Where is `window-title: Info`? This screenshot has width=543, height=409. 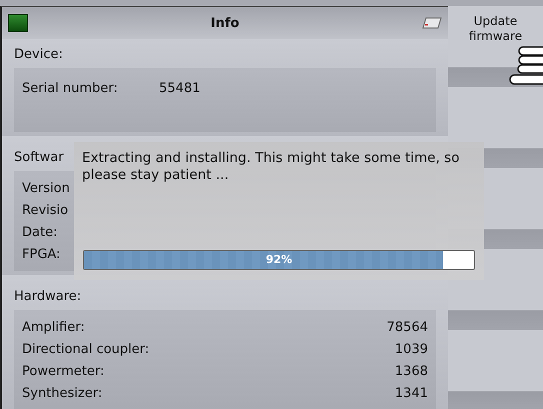
window-title: Info is located at coordinates (225, 23).